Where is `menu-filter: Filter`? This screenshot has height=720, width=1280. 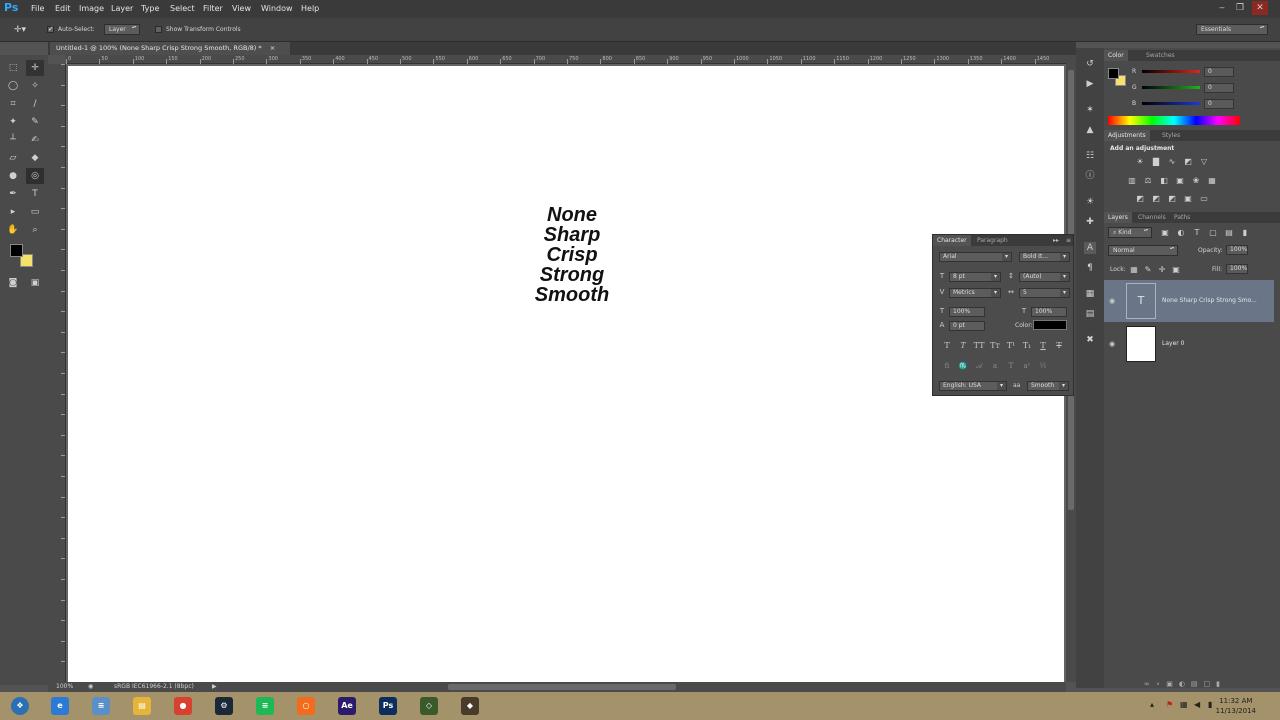
menu-filter: Filter is located at coordinates (213, 9).